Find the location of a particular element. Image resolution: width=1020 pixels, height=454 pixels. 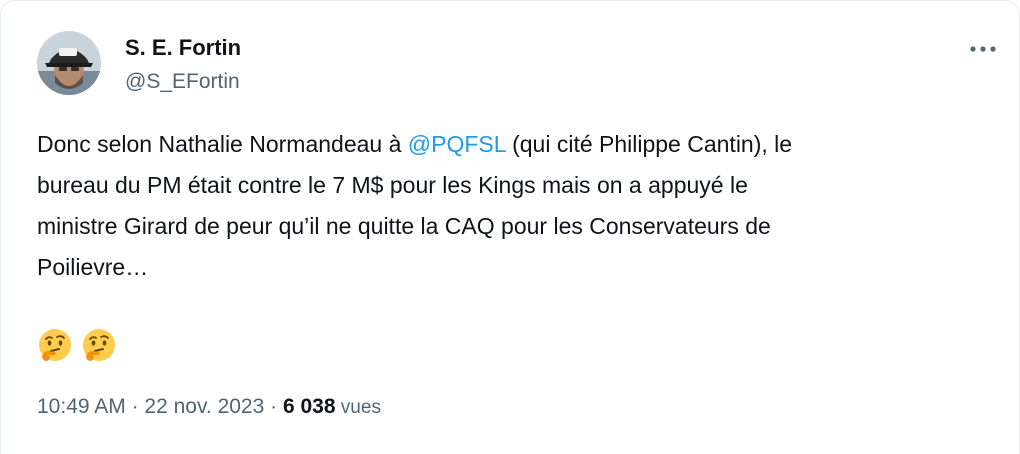

avatar-photo-icon is located at coordinates (69, 63).